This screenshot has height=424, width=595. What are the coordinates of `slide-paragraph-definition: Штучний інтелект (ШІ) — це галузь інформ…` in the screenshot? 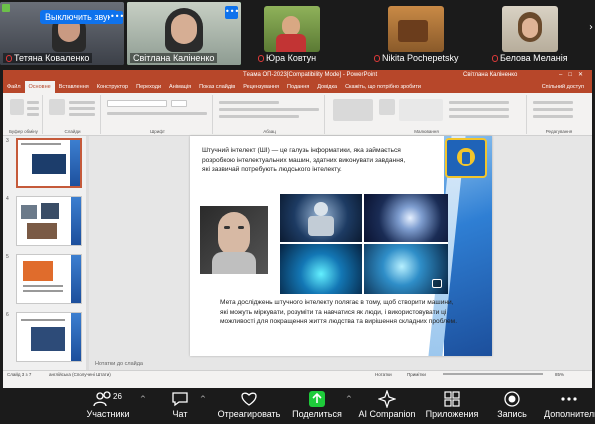 It's located at (304, 160).